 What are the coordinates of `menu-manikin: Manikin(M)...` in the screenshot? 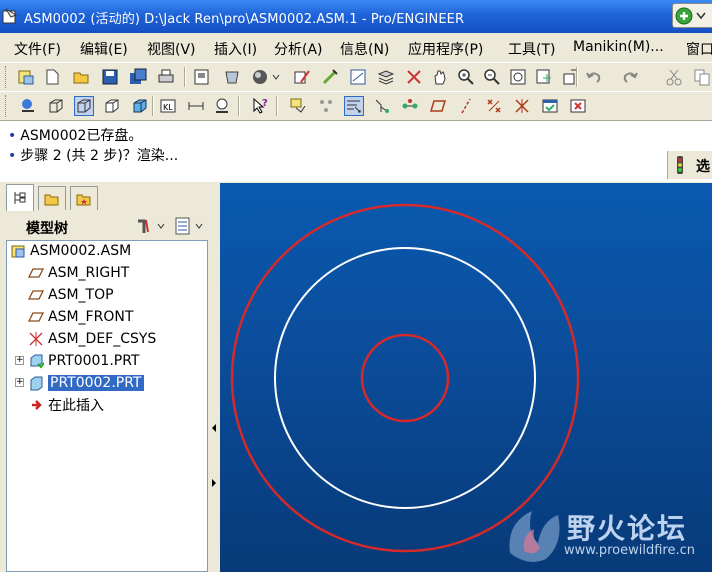 It's located at (618, 47).